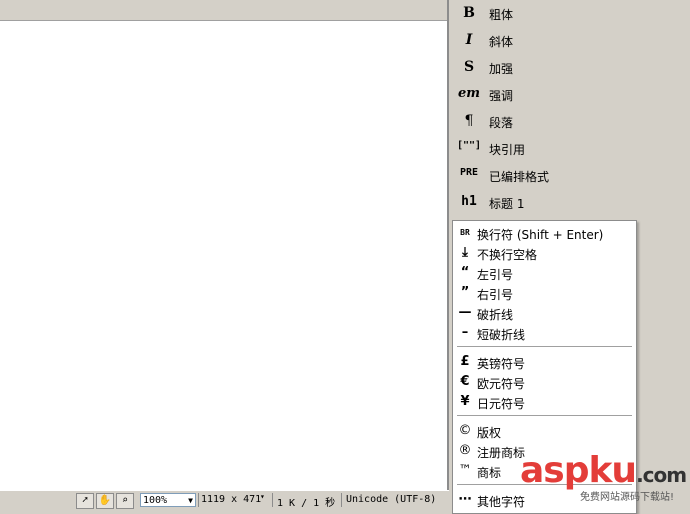 The image size is (690, 514). What do you see at coordinates (469, 67) in the screenshot?
I see `strong-icon: S` at bounding box center [469, 67].